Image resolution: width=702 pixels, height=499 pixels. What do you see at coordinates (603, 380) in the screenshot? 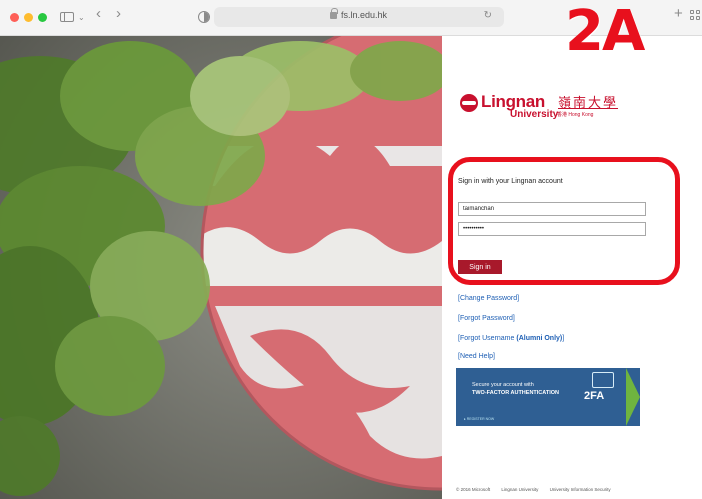
I see `monitor-icon` at bounding box center [603, 380].